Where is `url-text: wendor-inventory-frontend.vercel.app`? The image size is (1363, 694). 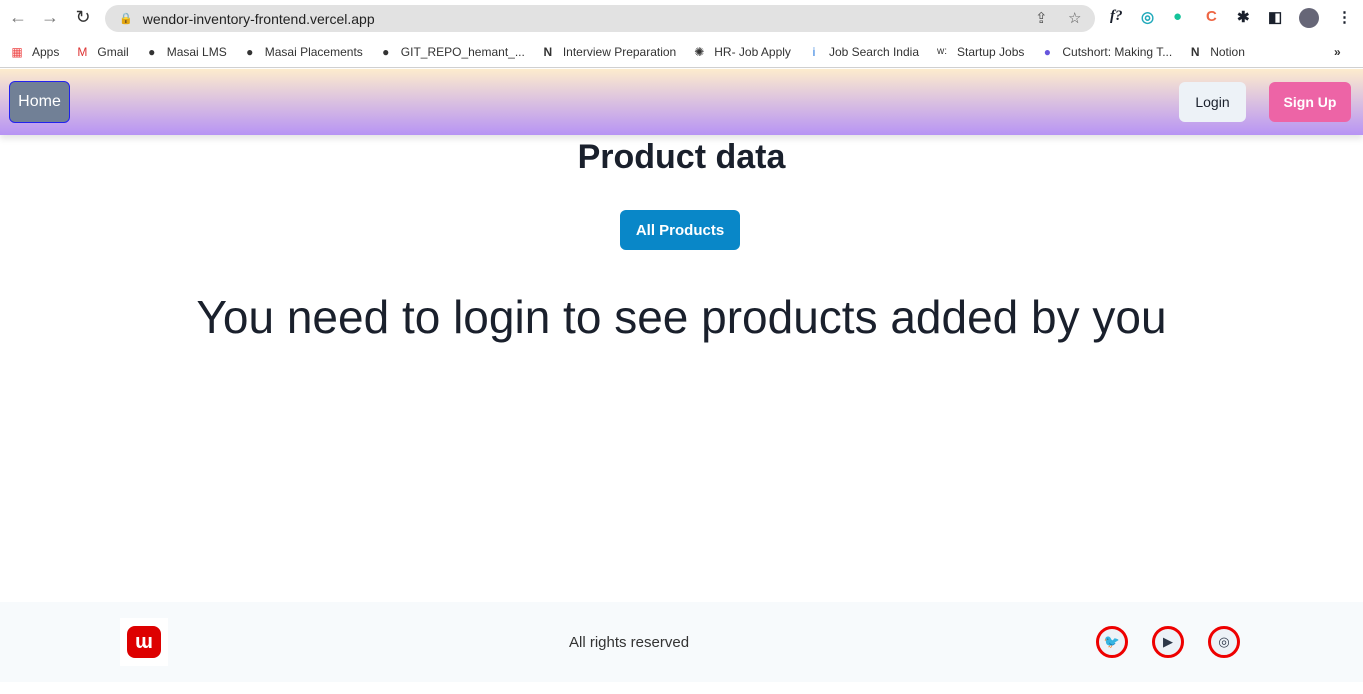 url-text: wendor-inventory-frontend.vercel.app is located at coordinates (258, 18).